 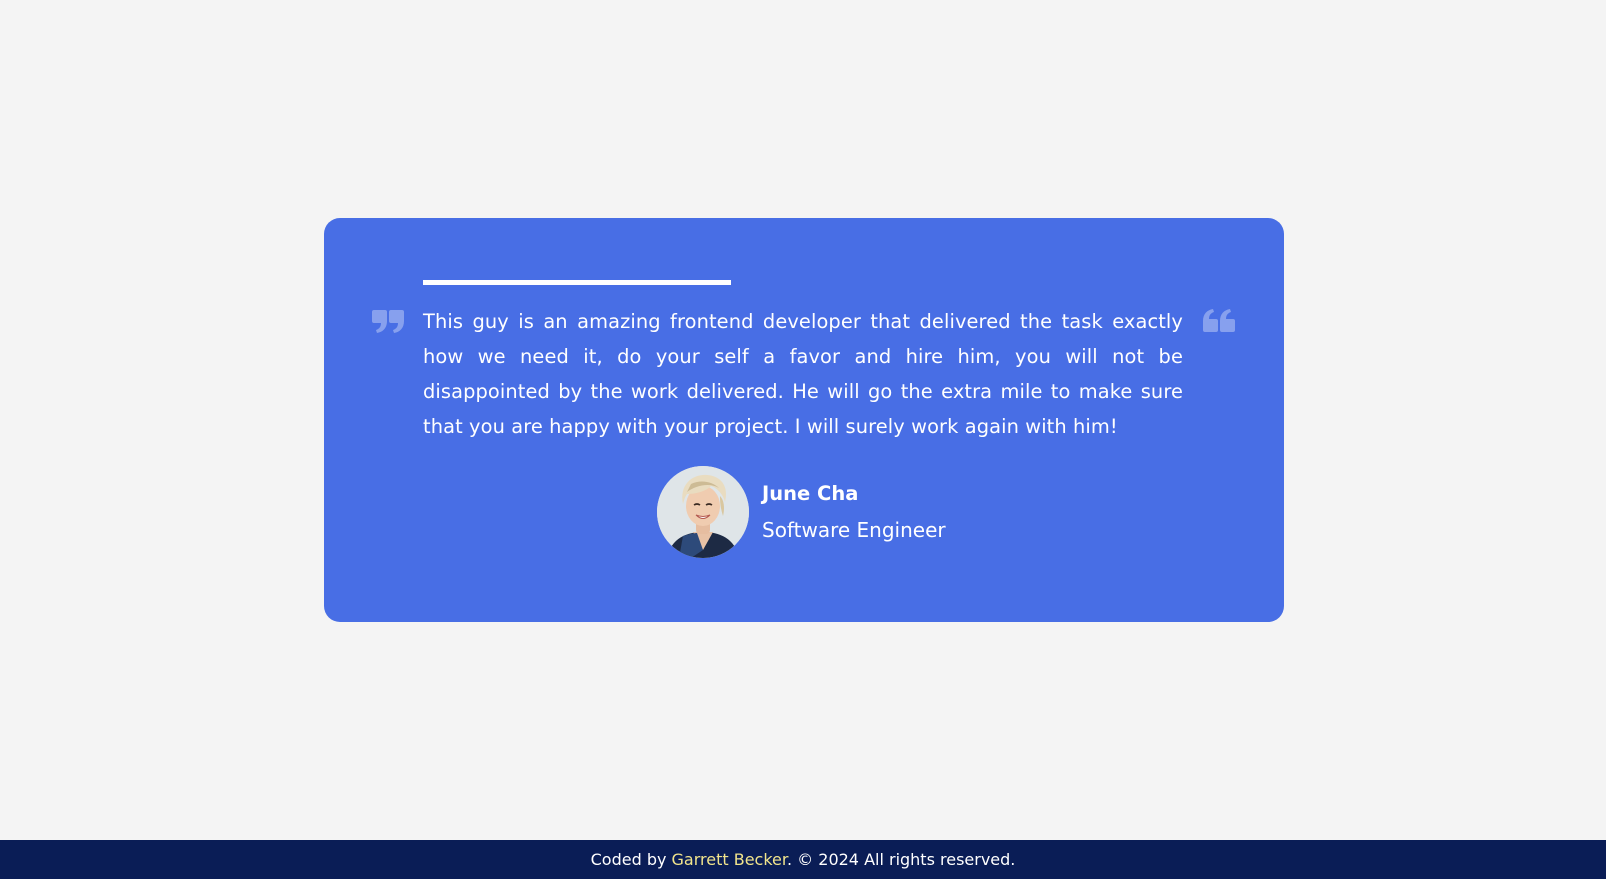 I want to click on avatar-photo, so click(x=703, y=512).